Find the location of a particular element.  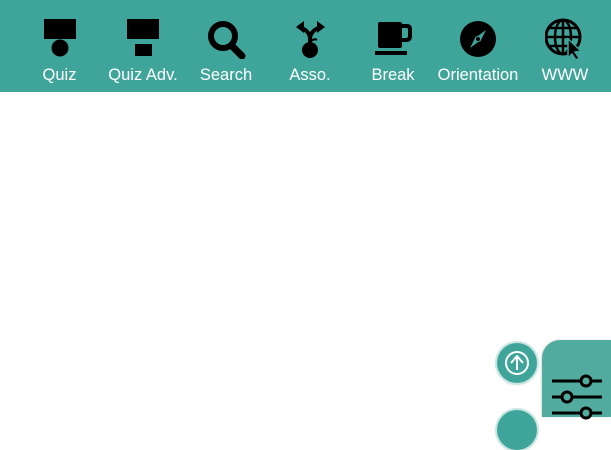

globe-cursor-icon is located at coordinates (565, 38).